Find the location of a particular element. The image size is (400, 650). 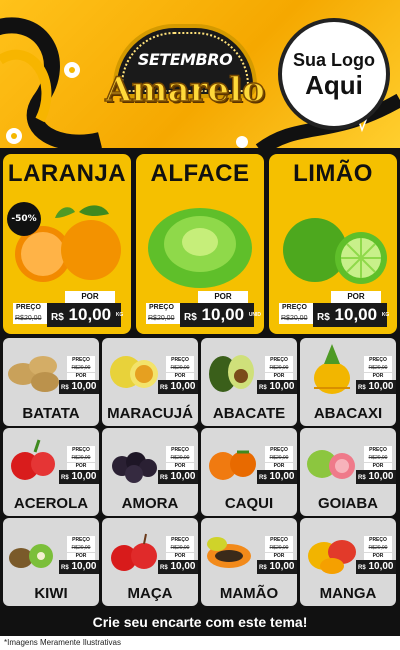

product-card-amora: PREÇO R$20,00 POR R$ 10,00 KG AMORA is located at coordinates (150, 472).